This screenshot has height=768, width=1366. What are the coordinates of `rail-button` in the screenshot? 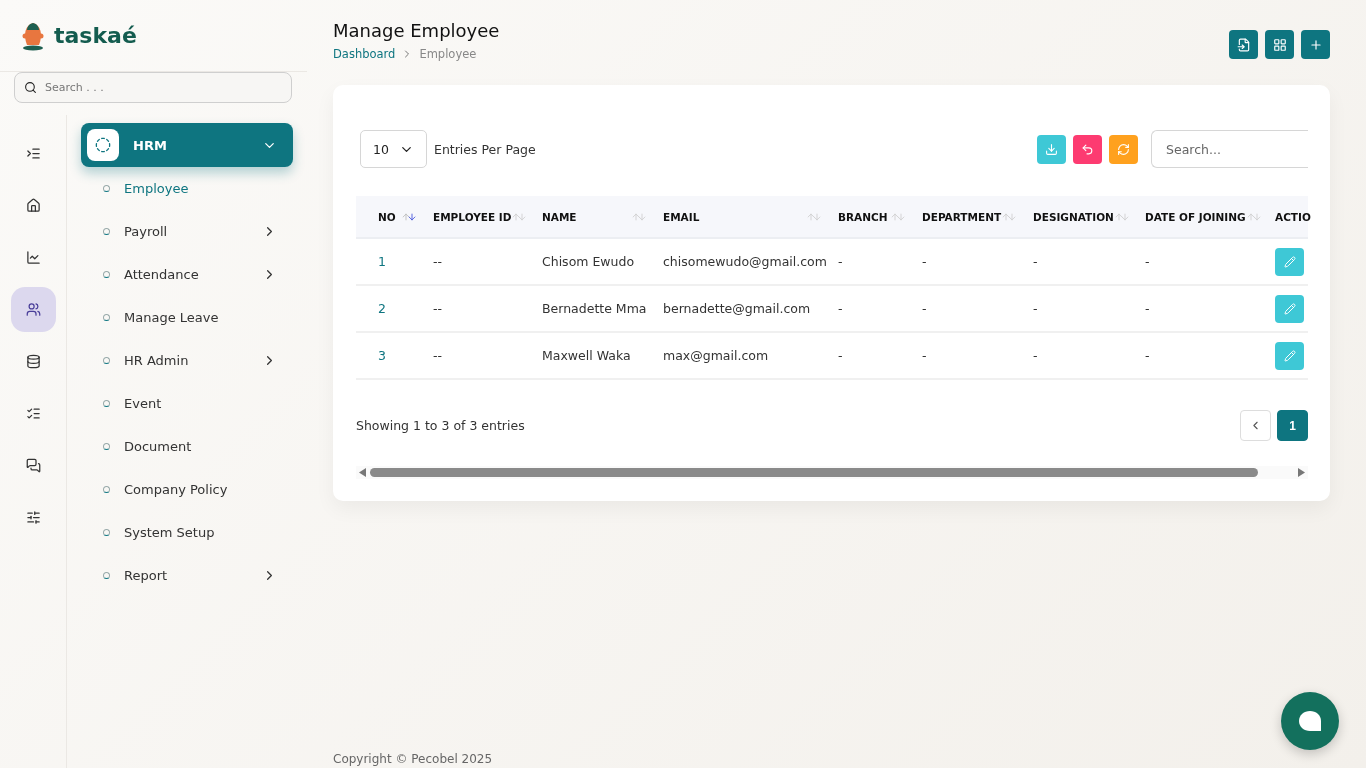 It's located at (33, 309).